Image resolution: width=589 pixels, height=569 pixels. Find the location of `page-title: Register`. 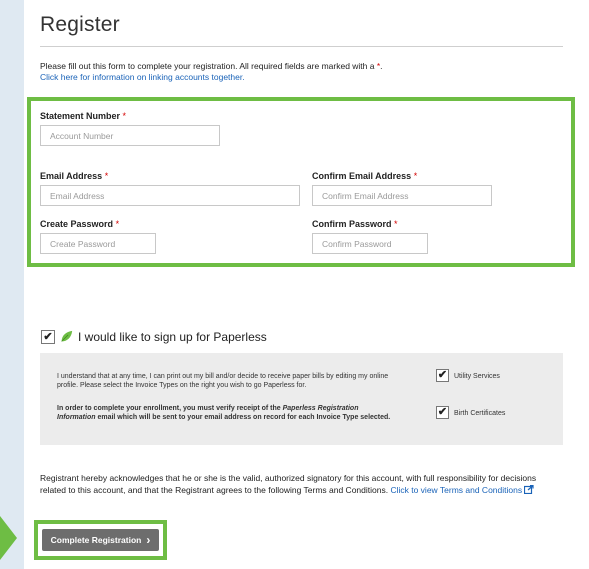

page-title: Register is located at coordinates (80, 24).